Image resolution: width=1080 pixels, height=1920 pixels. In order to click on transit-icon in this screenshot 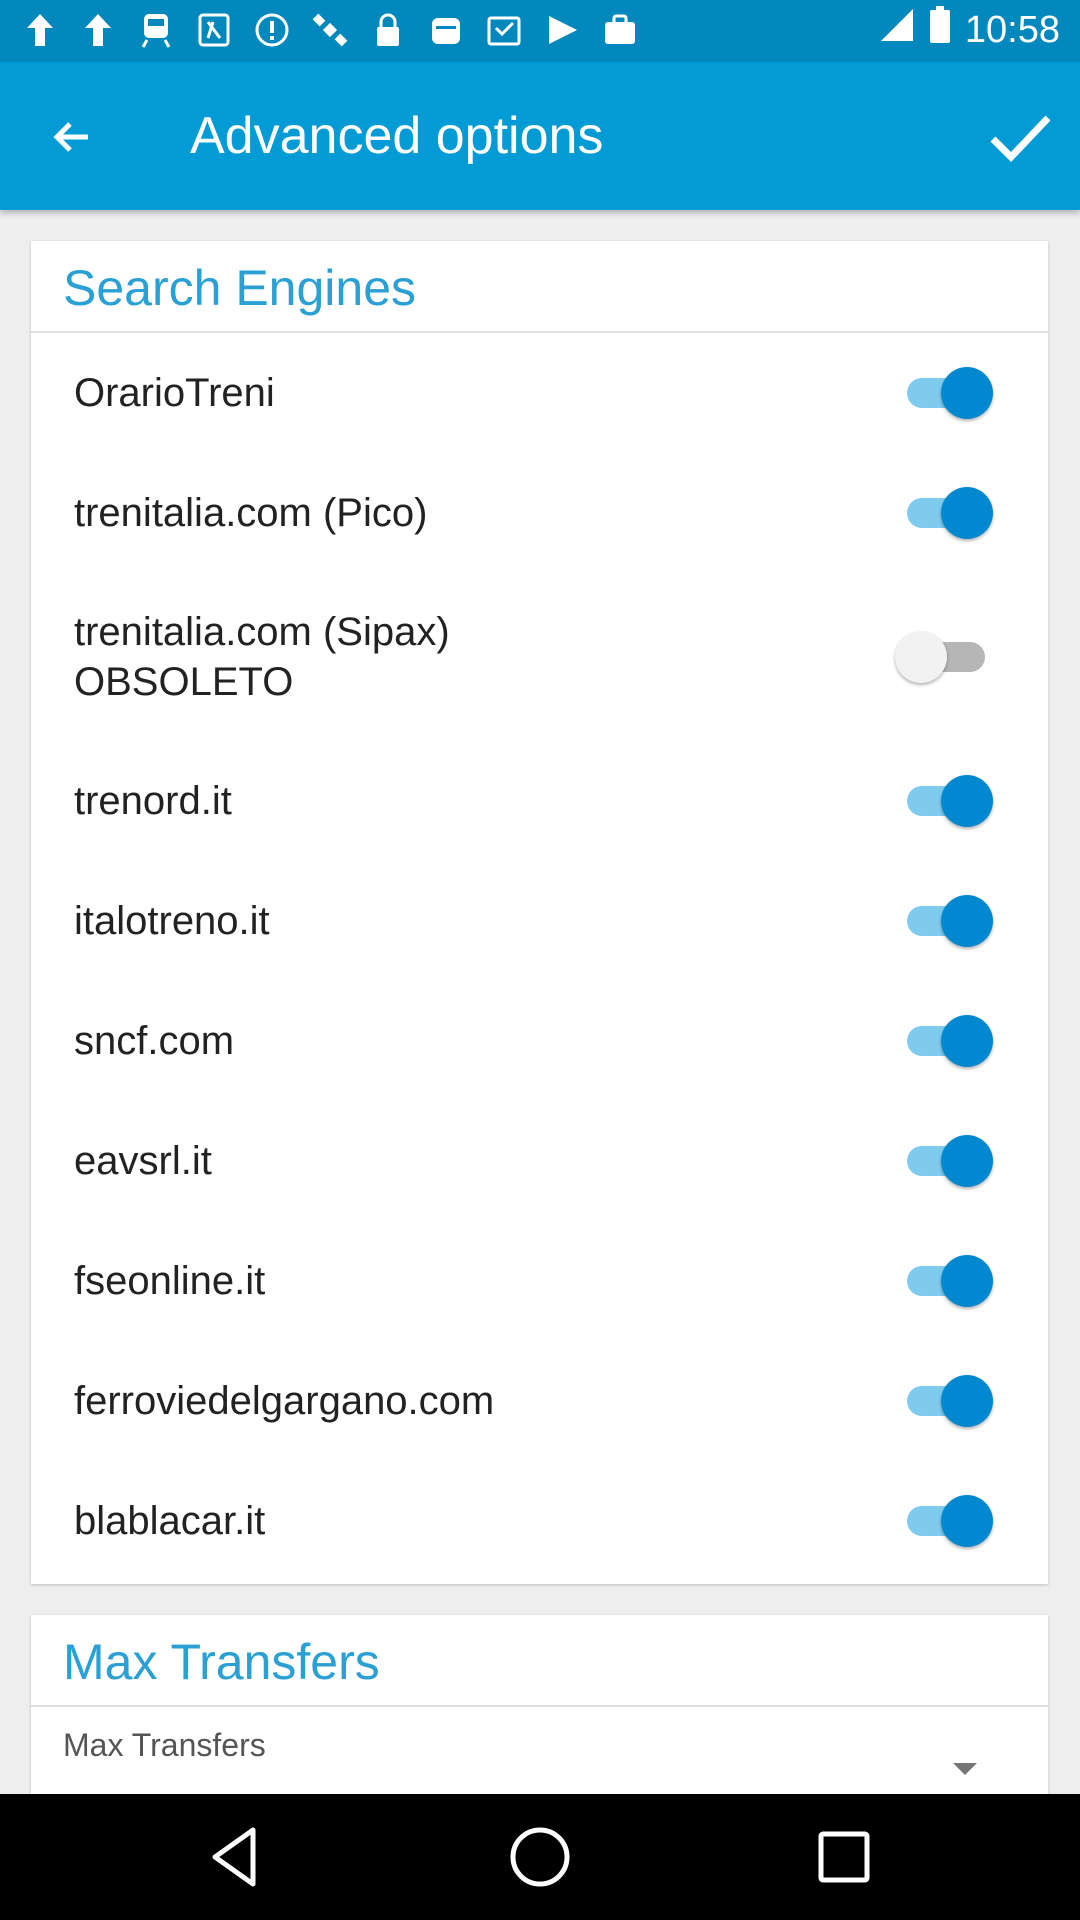, I will do `click(214, 30)`.